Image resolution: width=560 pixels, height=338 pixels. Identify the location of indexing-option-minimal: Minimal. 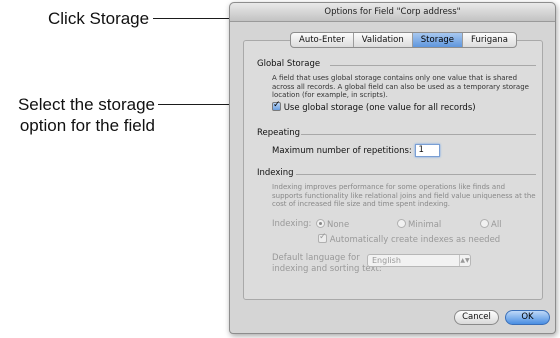
(419, 224).